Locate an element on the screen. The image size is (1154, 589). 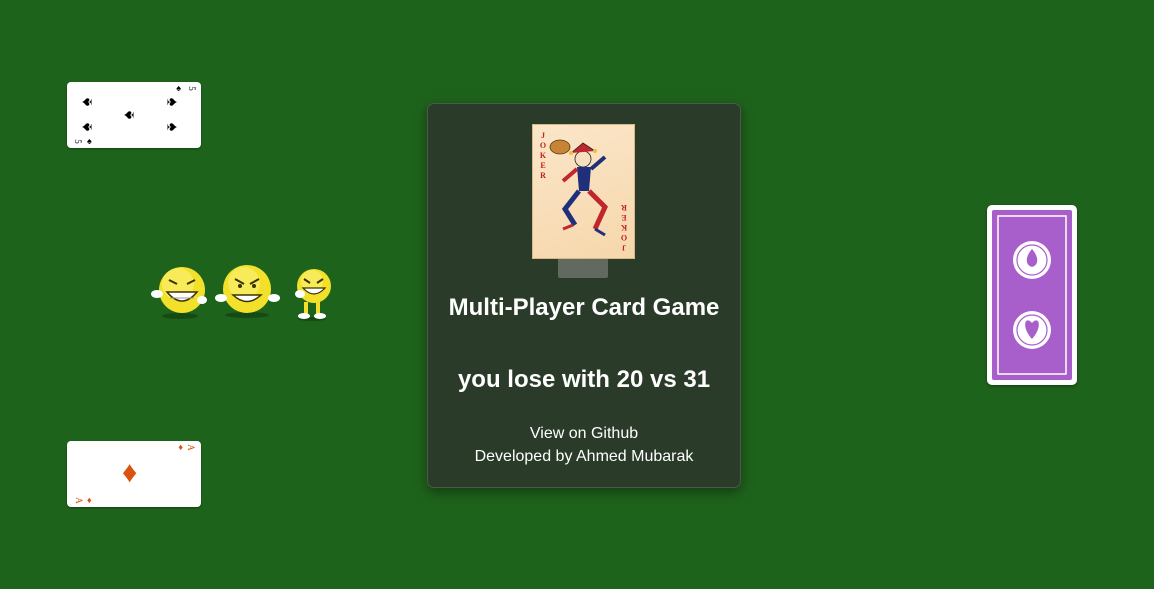
developer-credit: Developed by Ahmed Mubarak is located at coordinates (584, 456).